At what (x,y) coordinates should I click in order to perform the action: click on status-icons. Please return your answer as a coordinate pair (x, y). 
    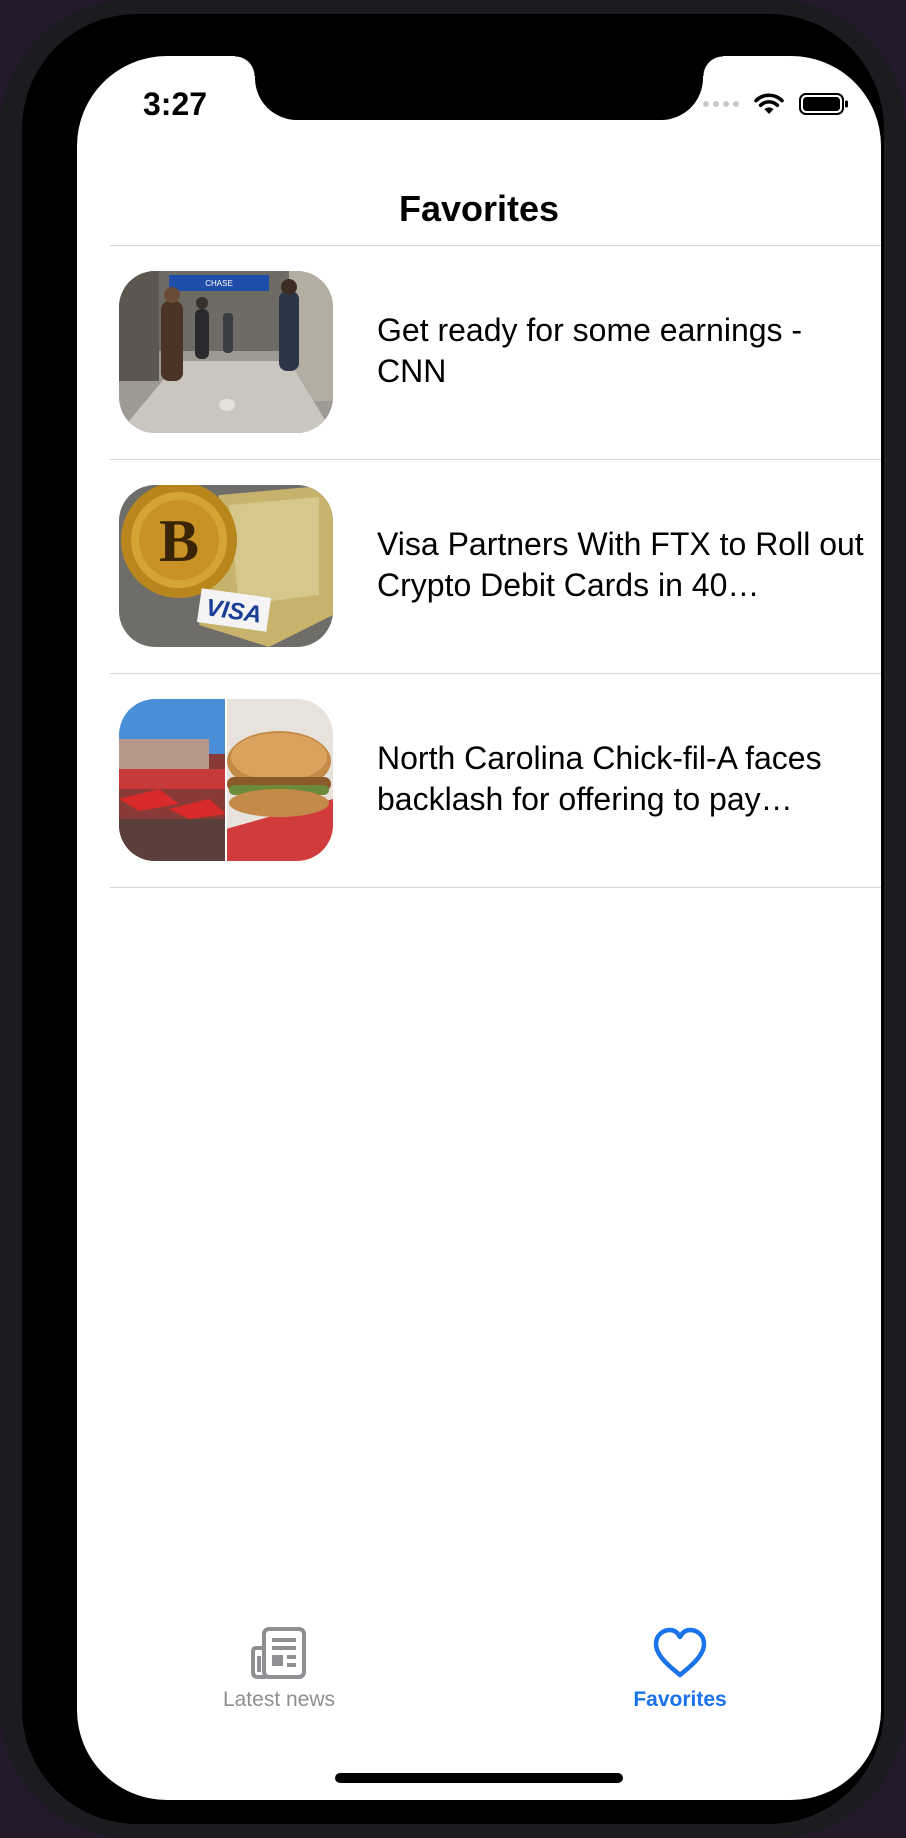
    Looking at the image, I should click on (776, 104).